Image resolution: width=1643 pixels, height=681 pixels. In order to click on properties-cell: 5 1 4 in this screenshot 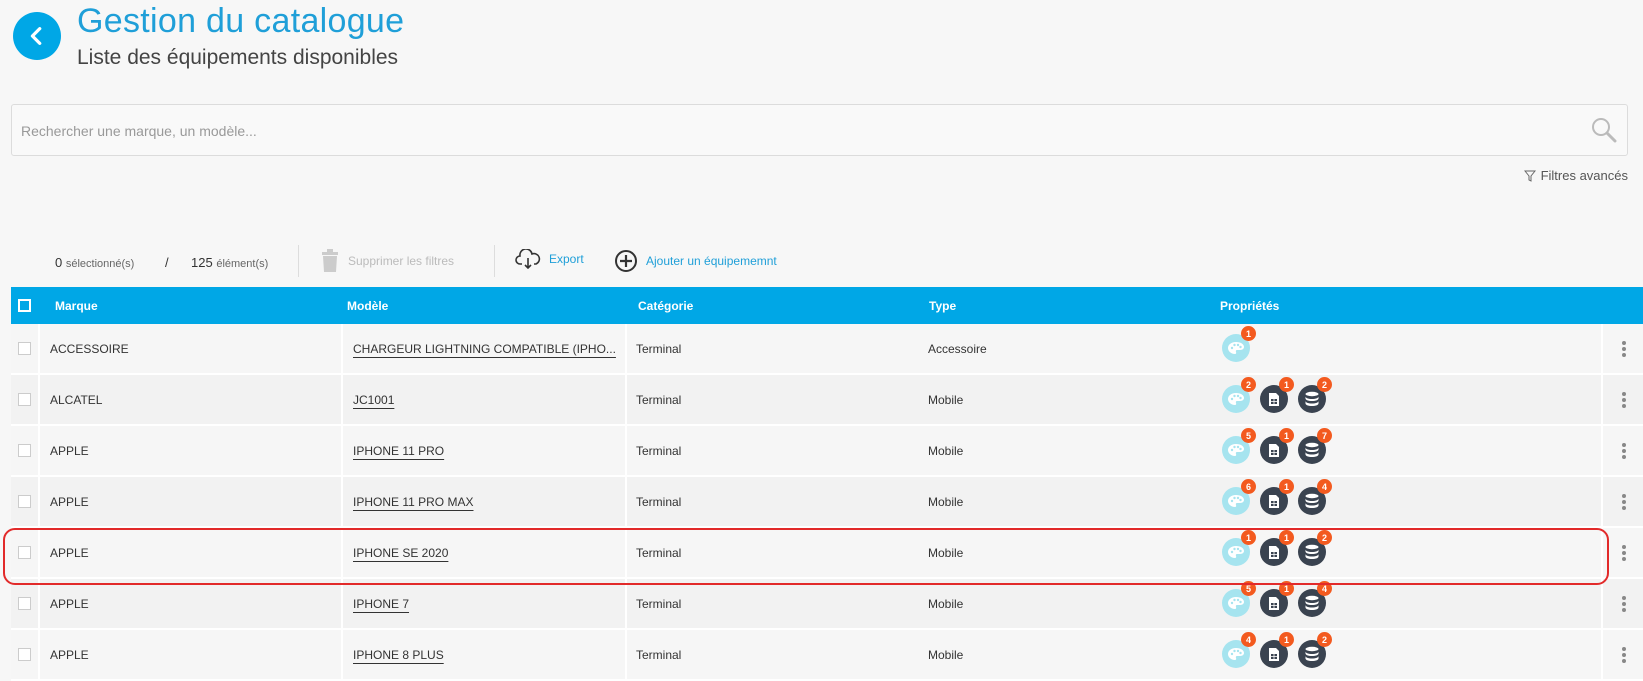, I will do `click(1277, 599)`.